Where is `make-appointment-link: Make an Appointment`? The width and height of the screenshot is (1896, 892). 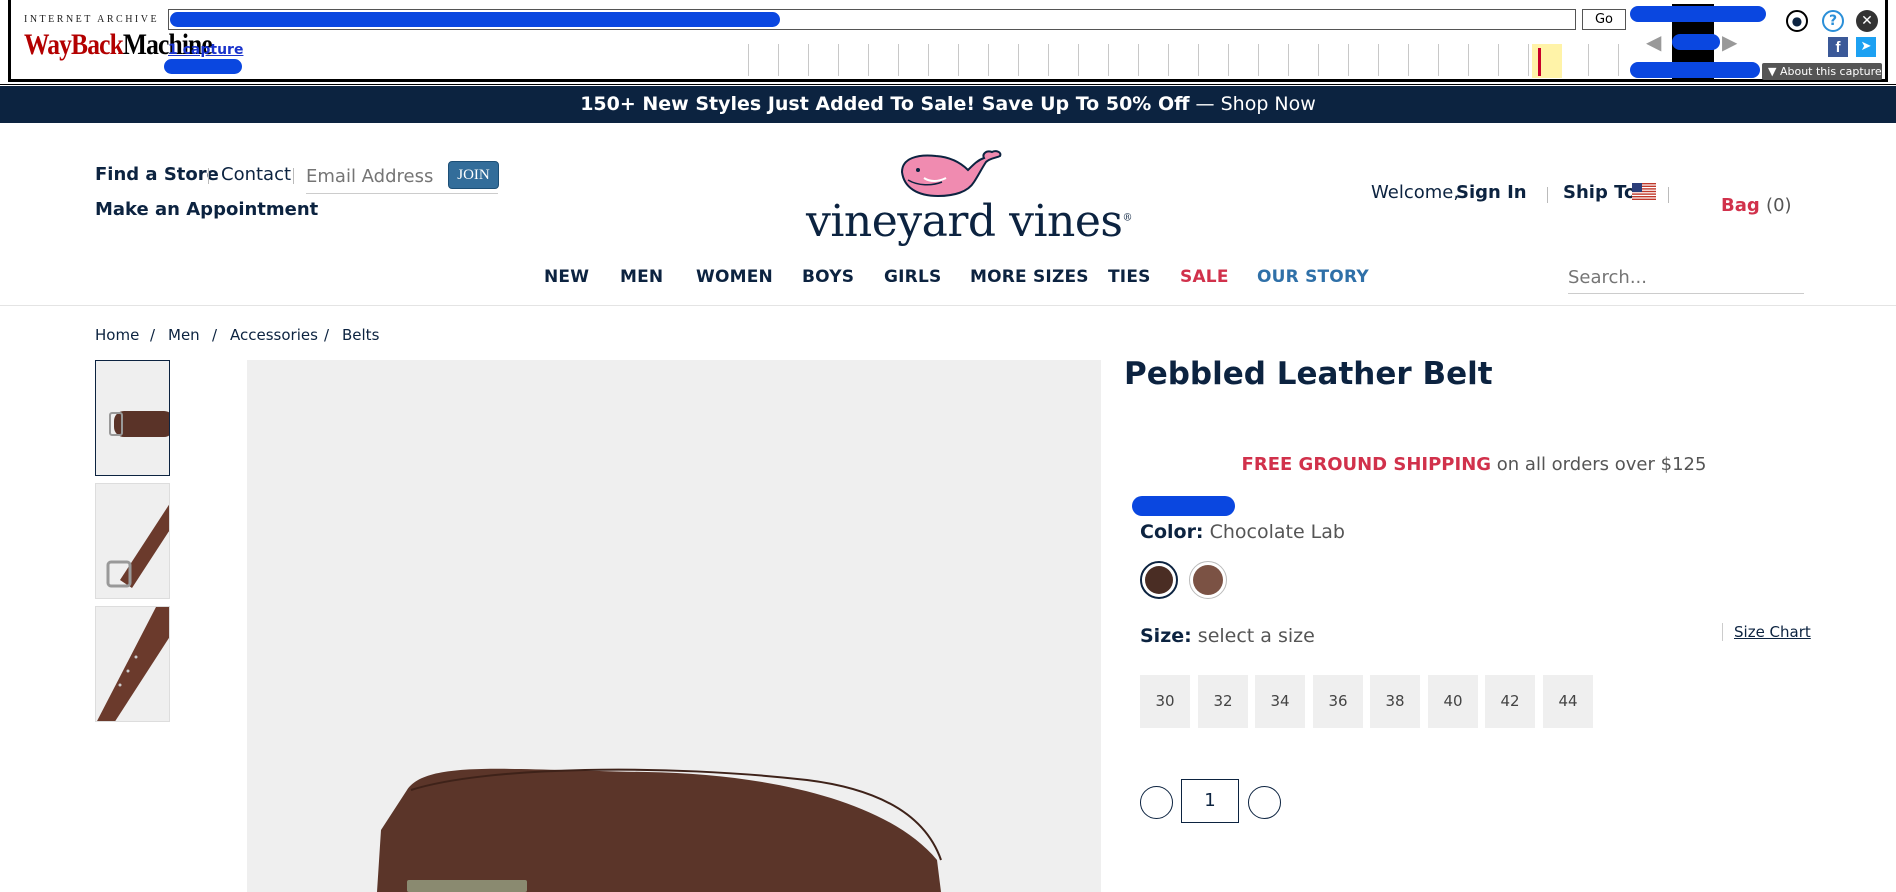
make-appointment-link: Make an Appointment is located at coordinates (206, 209).